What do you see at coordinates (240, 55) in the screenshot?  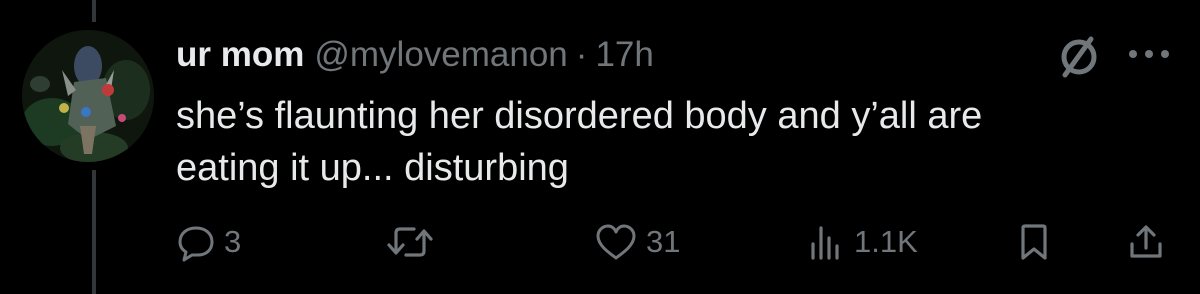 I see `display-name: ur mom` at bounding box center [240, 55].